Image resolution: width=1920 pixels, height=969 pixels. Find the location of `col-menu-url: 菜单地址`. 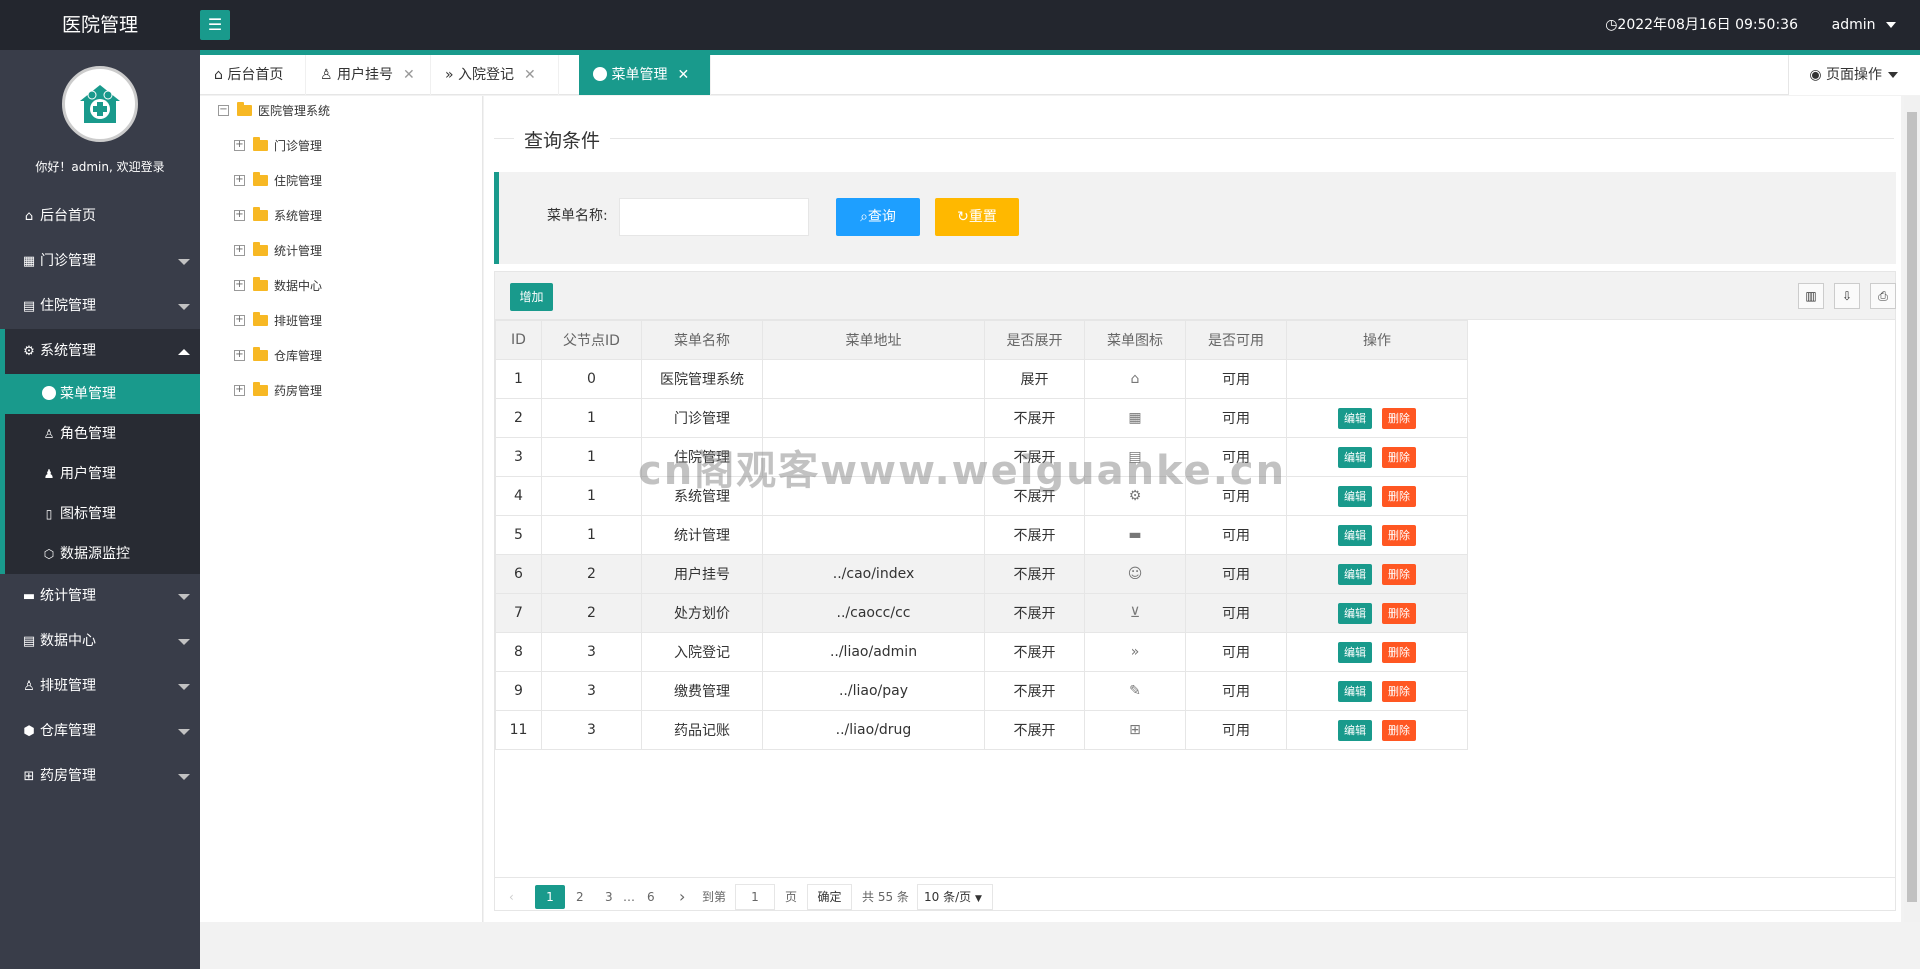

col-menu-url: 菜单地址 is located at coordinates (873, 340).